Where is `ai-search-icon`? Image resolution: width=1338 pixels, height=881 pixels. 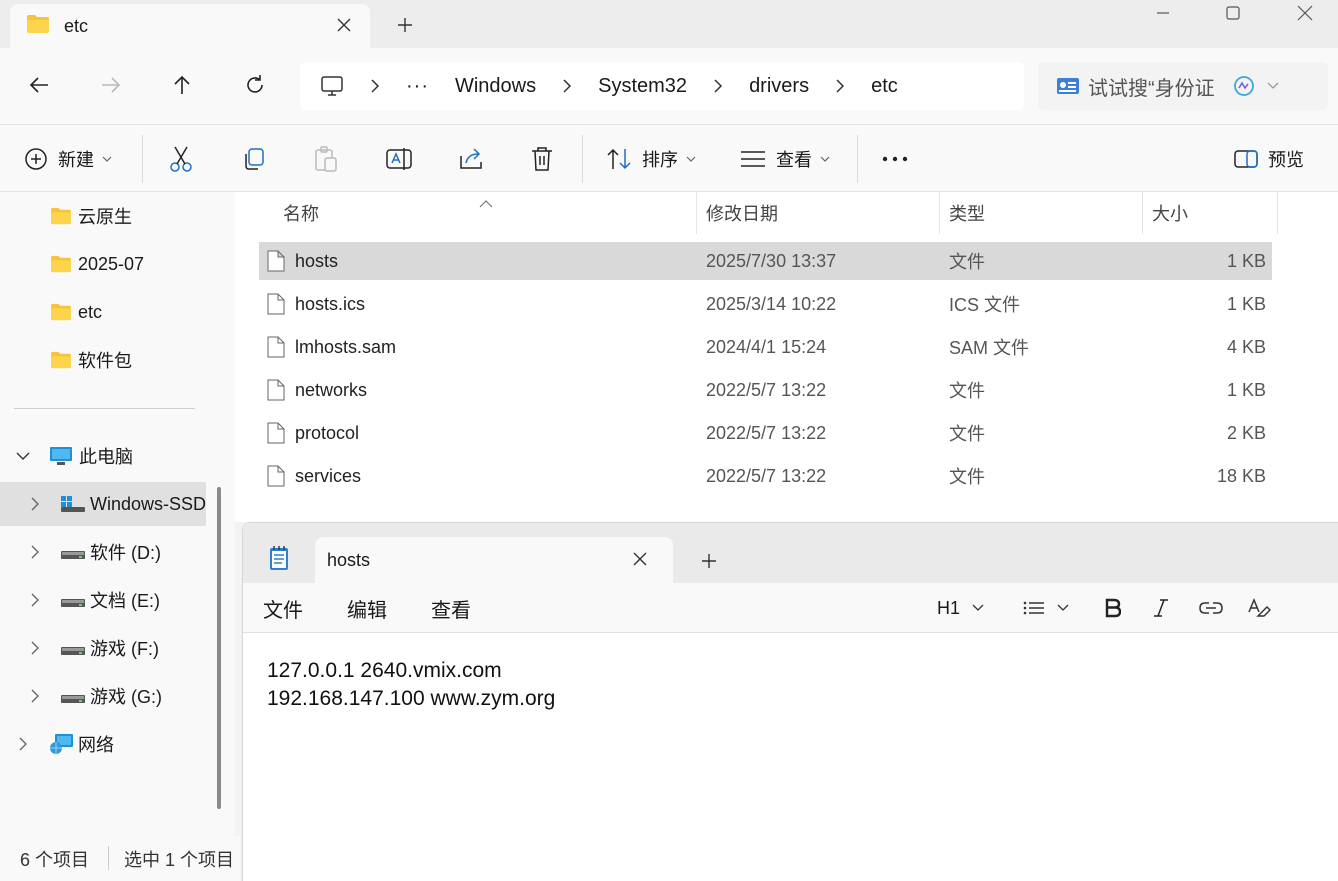 ai-search-icon is located at coordinates (1244, 86).